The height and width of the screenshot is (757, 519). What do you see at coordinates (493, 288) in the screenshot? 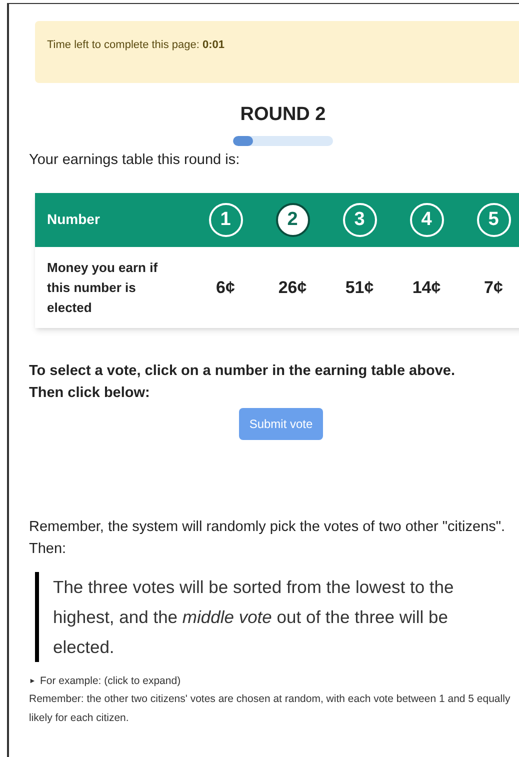
I see `earning-value: 7¢` at bounding box center [493, 288].